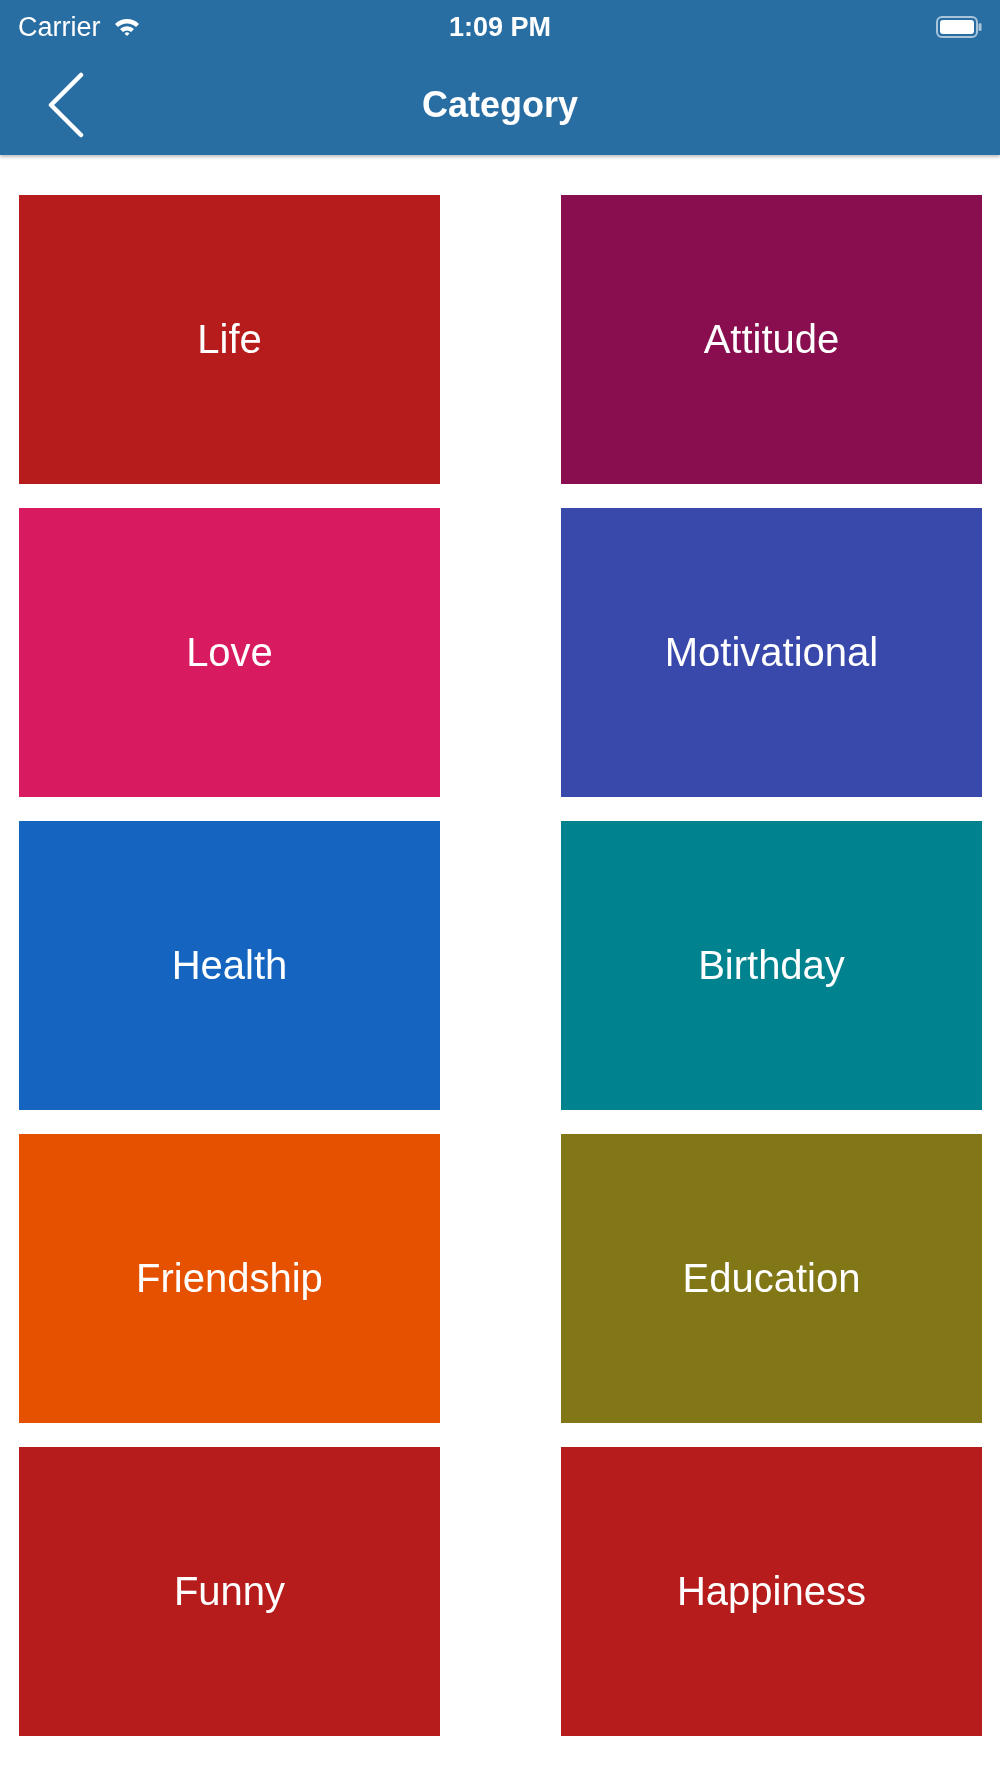  I want to click on battery-icon, so click(959, 27).